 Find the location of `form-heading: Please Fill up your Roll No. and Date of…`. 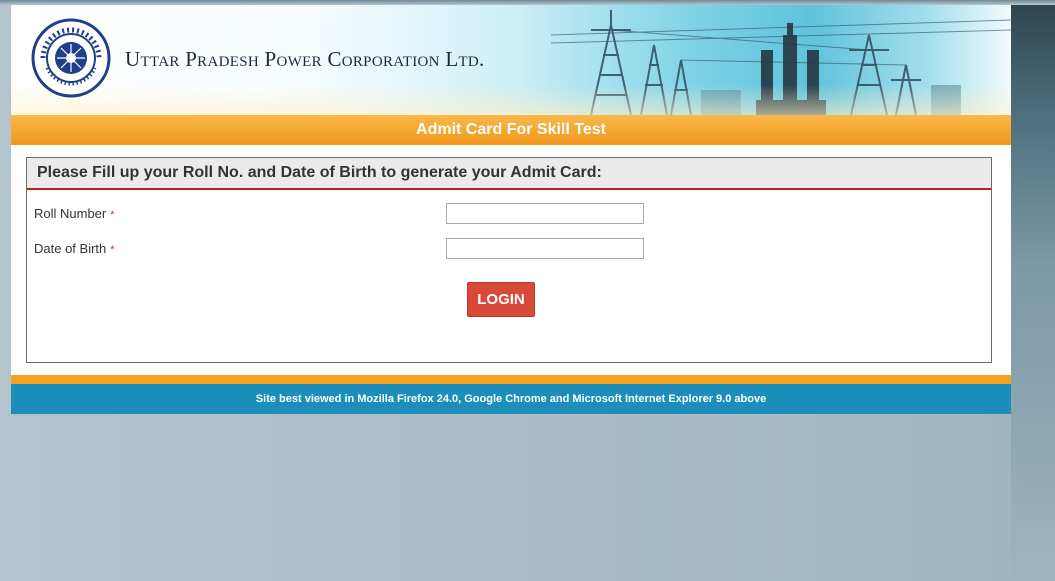

form-heading: Please Fill up your Roll No. and Date of… is located at coordinates (319, 172).